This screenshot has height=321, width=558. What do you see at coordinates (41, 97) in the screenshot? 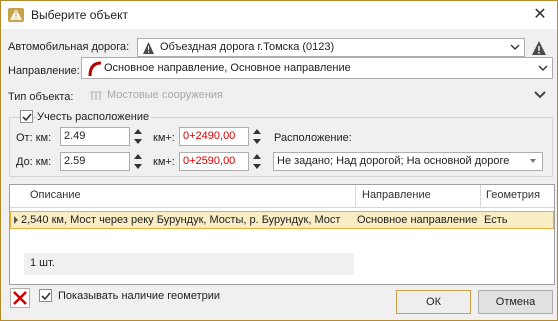
I see `object-type-label: Тип объекта:` at bounding box center [41, 97].